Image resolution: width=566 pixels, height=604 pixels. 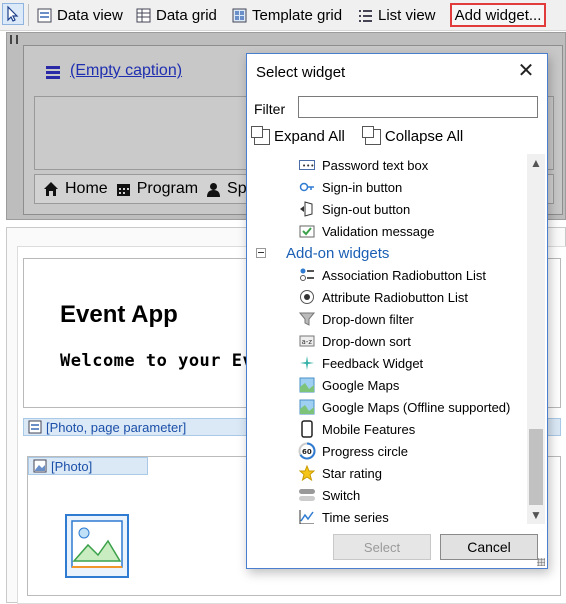 I want to click on list-view-label: List view, so click(x=407, y=15).